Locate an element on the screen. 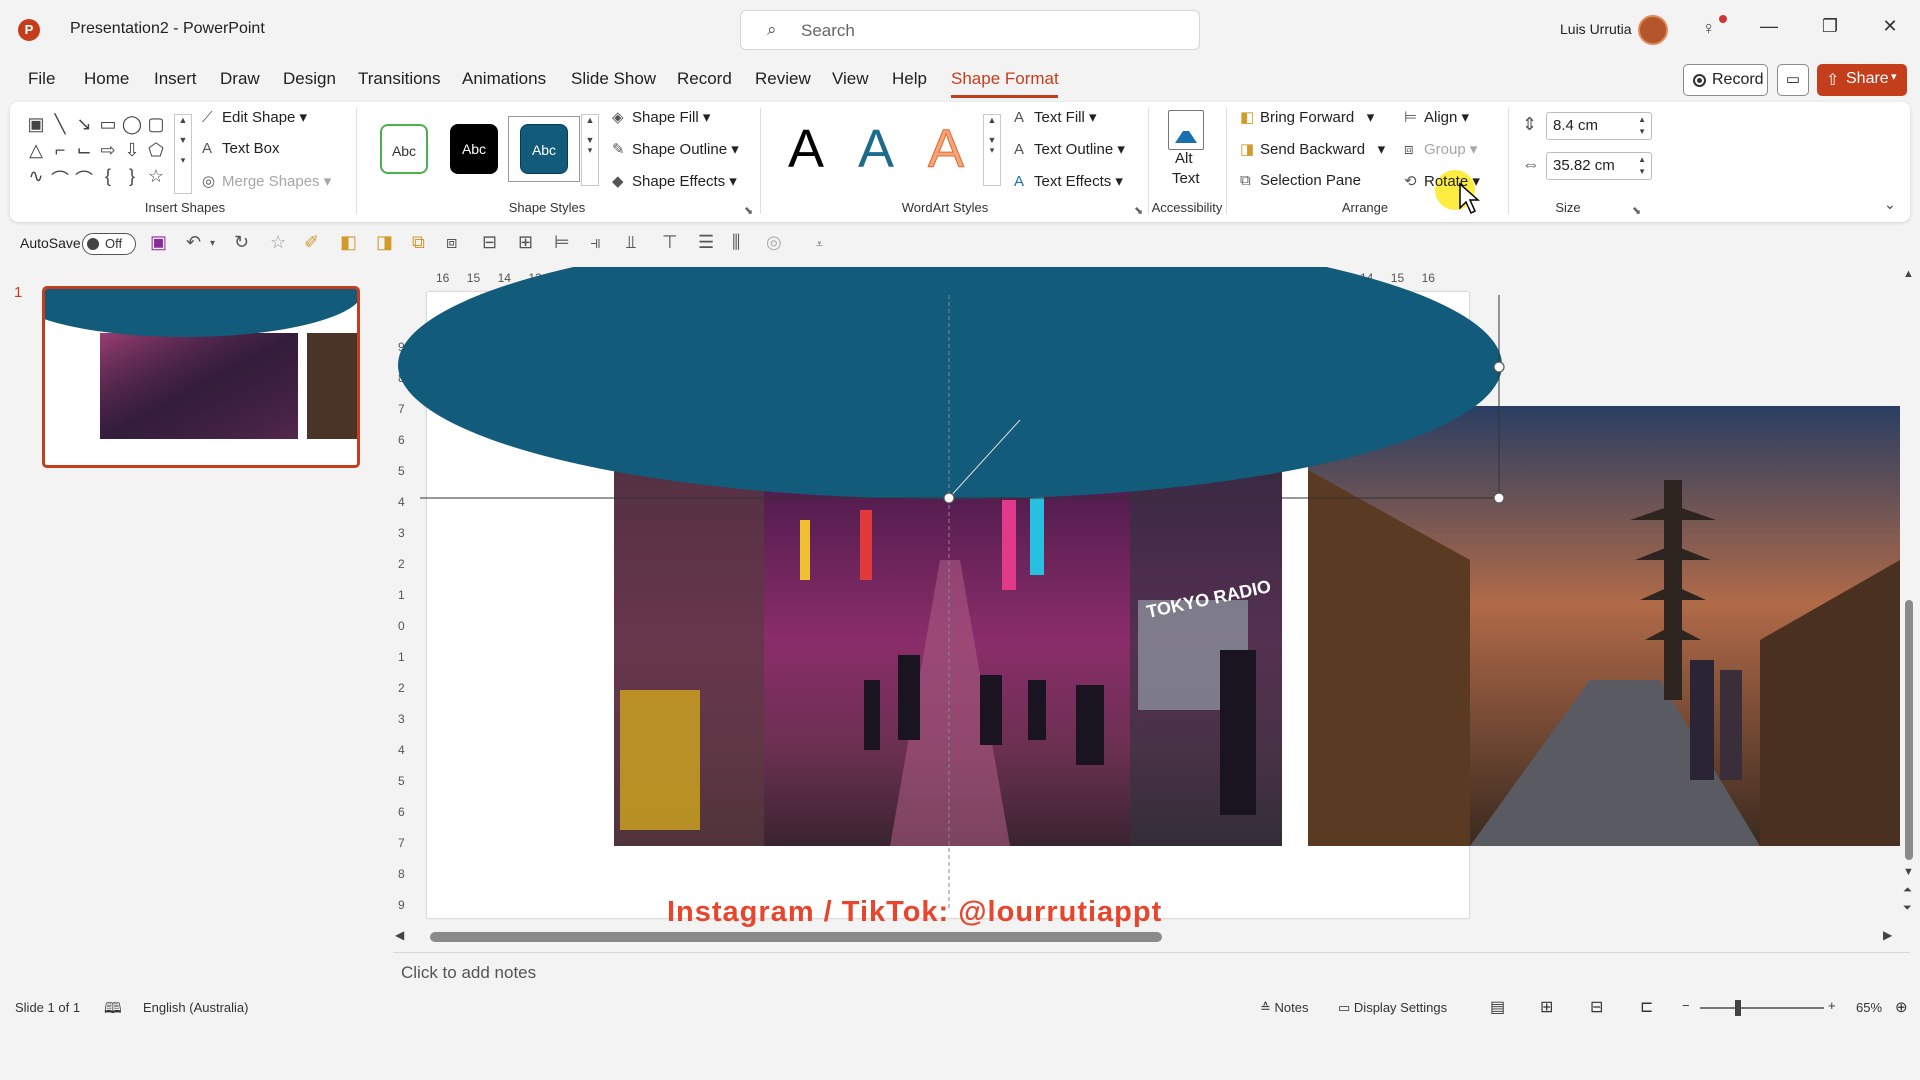 This screenshot has width=1920, height=1080. tab-animations: Animations is located at coordinates (504, 79).